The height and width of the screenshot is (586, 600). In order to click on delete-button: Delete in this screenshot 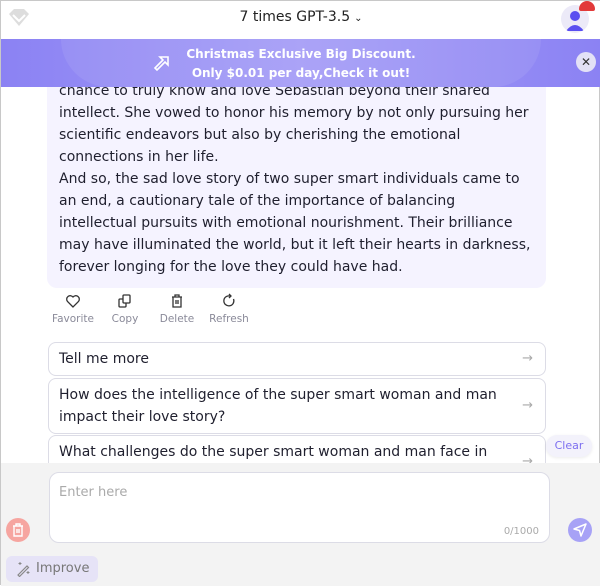, I will do `click(177, 309)`.